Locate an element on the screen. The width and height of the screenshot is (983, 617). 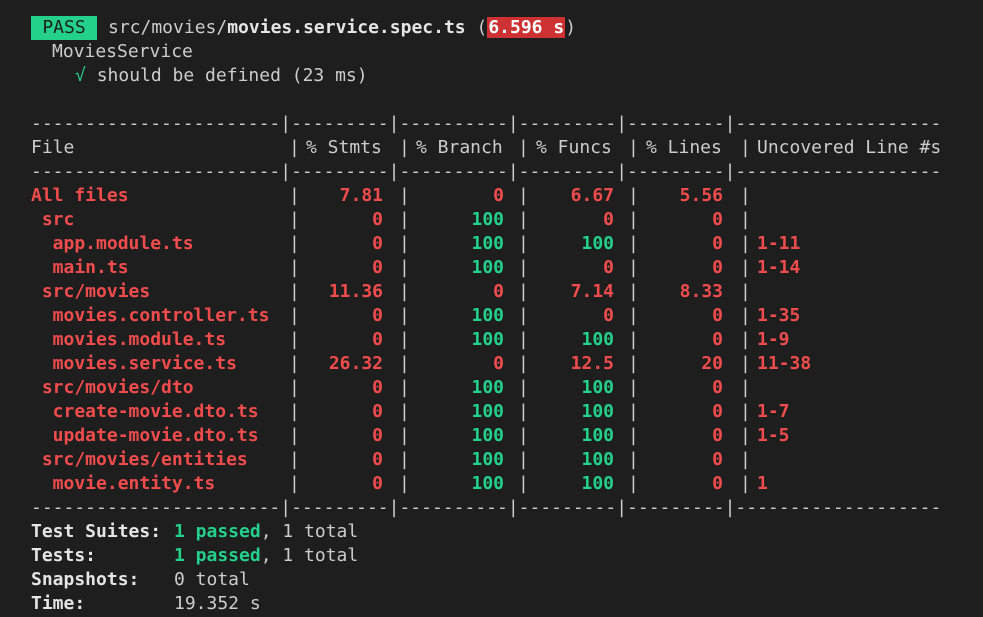
column-header: File is located at coordinates (53, 147).